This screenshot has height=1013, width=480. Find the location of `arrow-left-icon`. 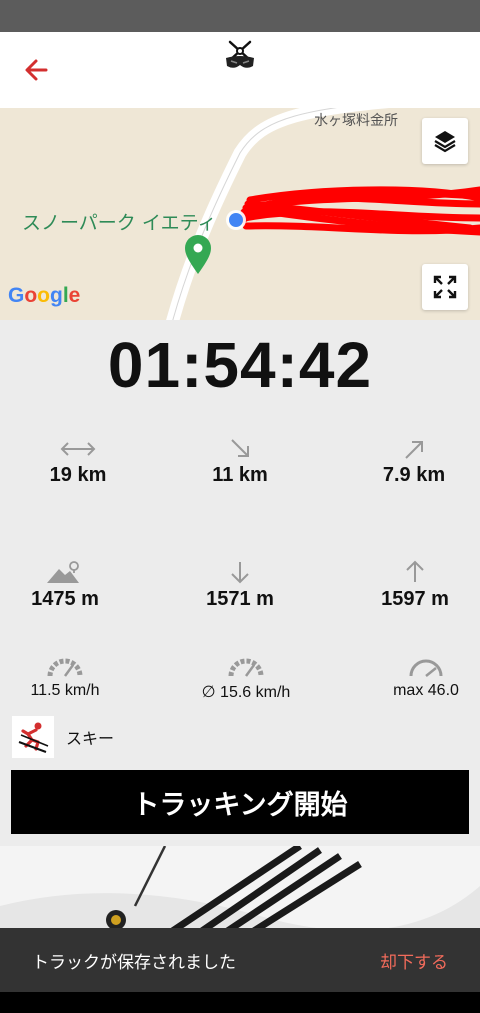

arrow-left-icon is located at coordinates (36, 70).